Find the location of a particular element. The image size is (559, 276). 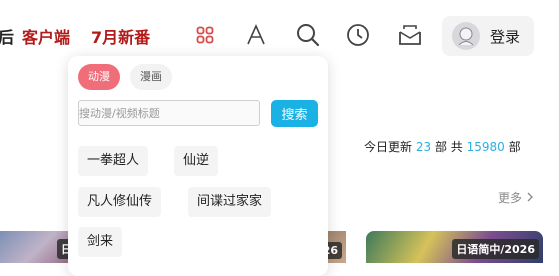

suggestion-chip: 剑来 is located at coordinates (100, 242).